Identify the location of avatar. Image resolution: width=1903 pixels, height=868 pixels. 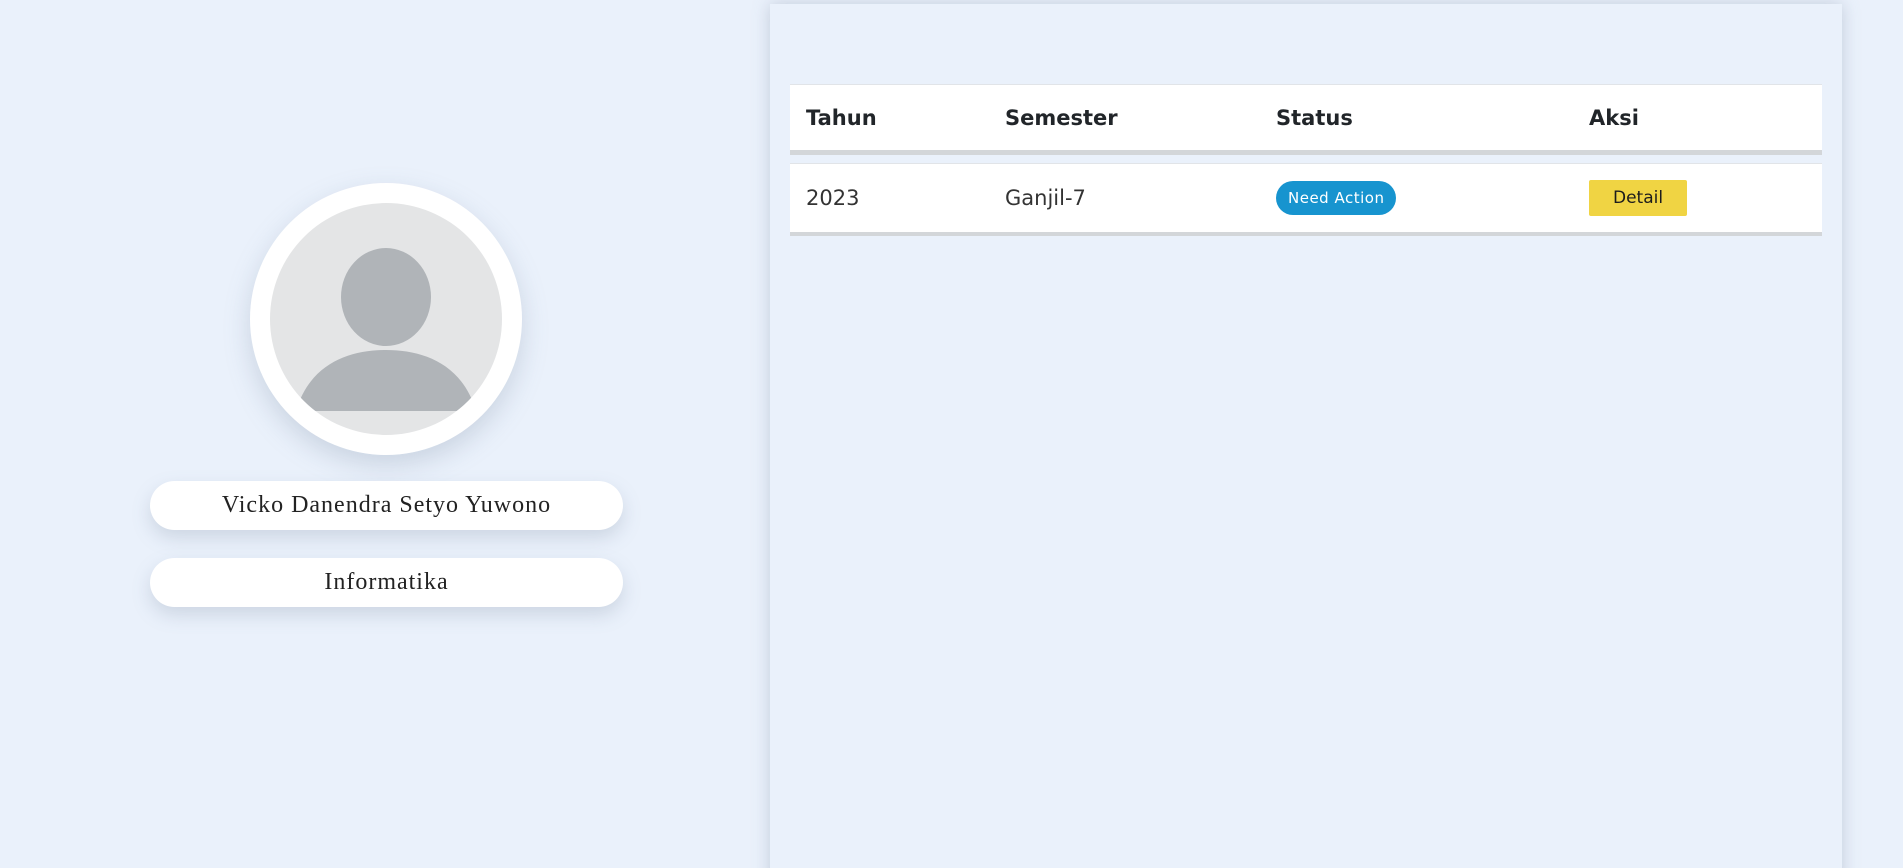
(386, 319).